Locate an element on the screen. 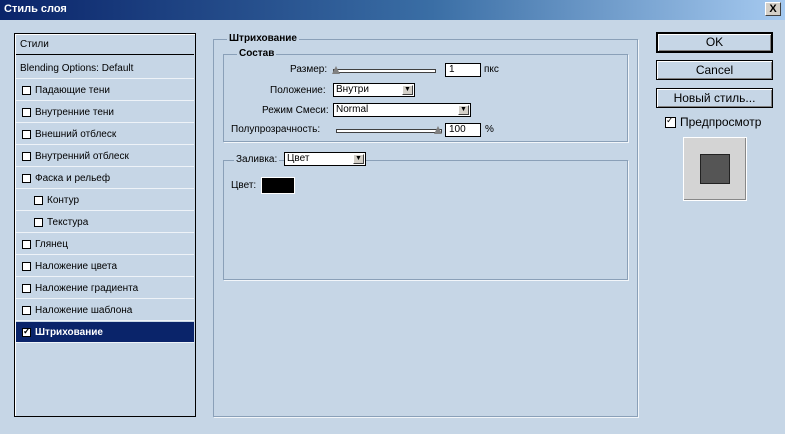  style-list-item: Blending Options: Default is located at coordinates (105, 68).